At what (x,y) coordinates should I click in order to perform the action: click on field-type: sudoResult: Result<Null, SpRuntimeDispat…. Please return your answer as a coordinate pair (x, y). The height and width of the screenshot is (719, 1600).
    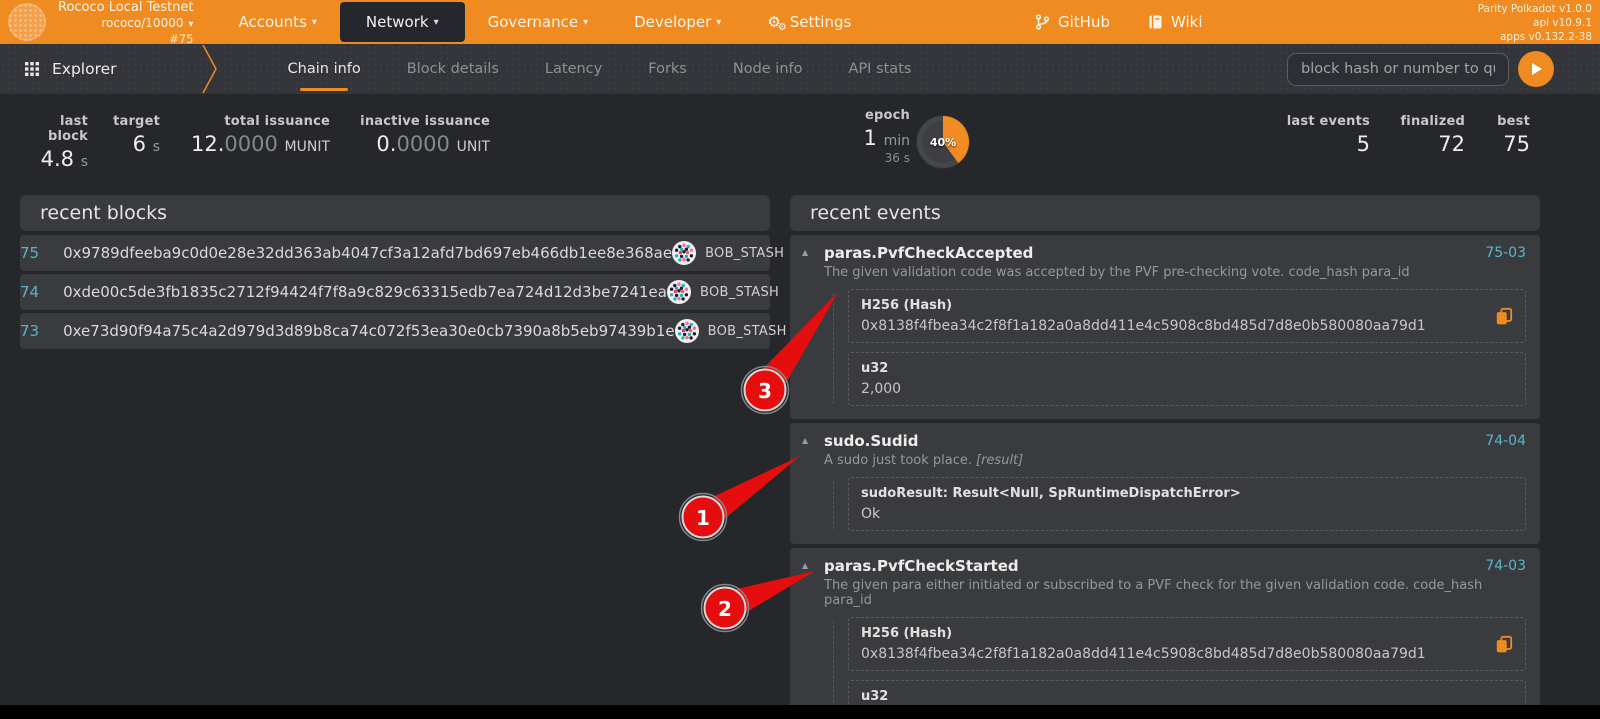
    Looking at the image, I should click on (1051, 493).